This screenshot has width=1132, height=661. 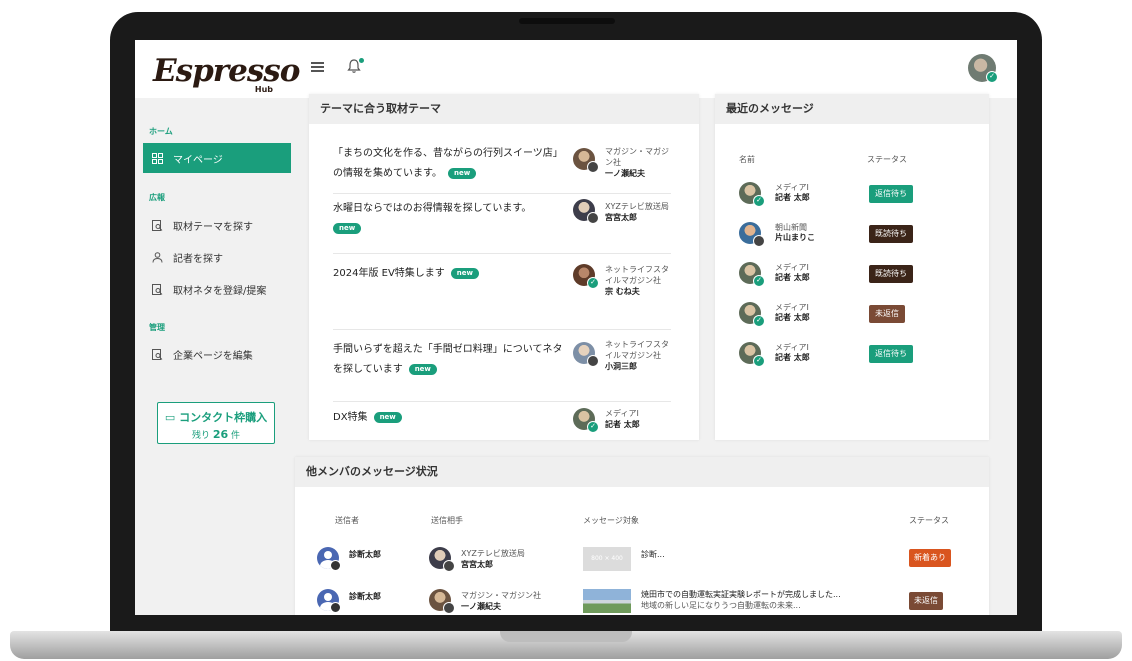 I want to click on theme-row: 2024年版 EV特集します new ✓ ネットライフスタイルマガジン社宗 むね夫, so click(x=502, y=295).